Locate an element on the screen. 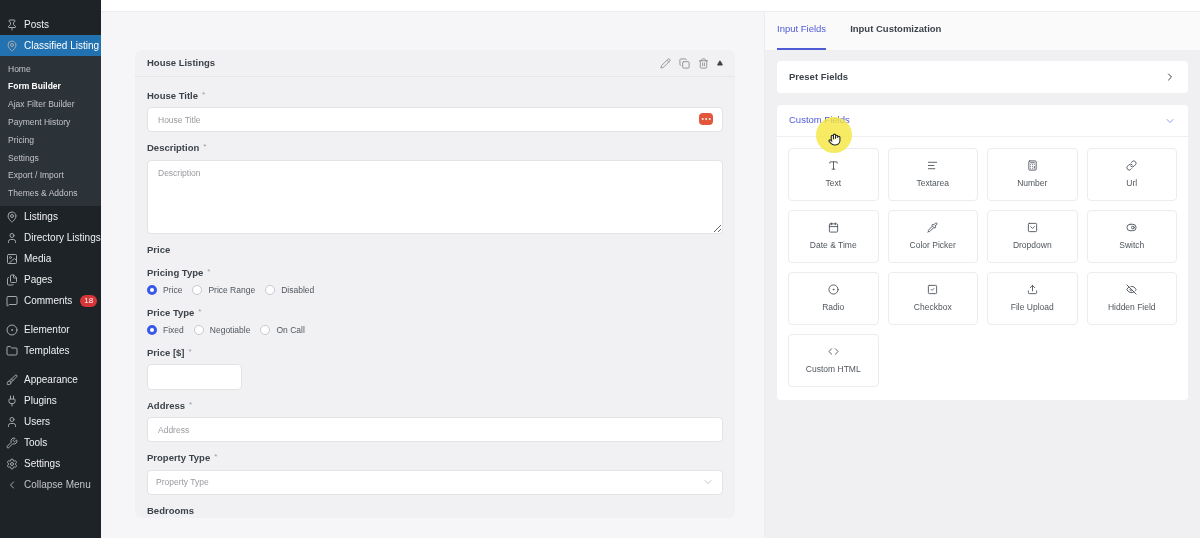 This screenshot has height=538, width=1200. field-label: Description is located at coordinates (173, 148).